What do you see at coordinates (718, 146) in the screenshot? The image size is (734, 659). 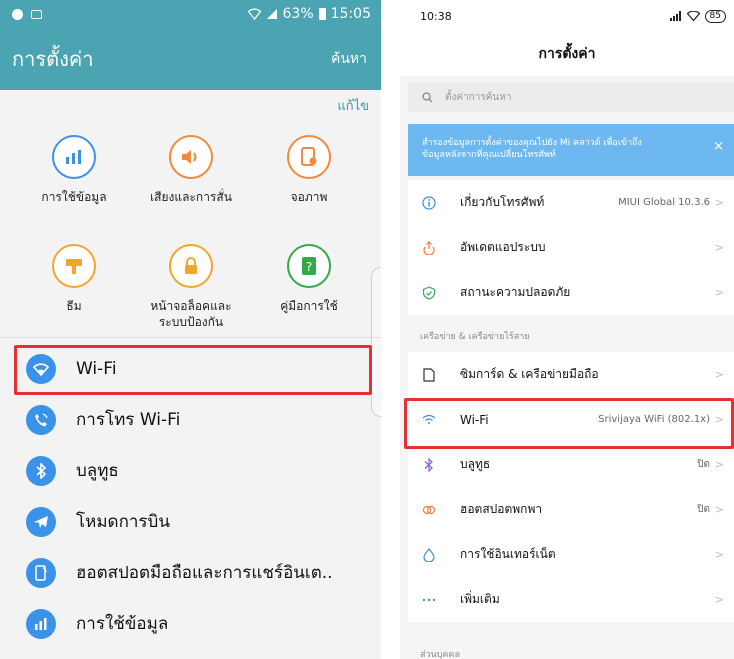 I see `close-icon: ×` at bounding box center [718, 146].